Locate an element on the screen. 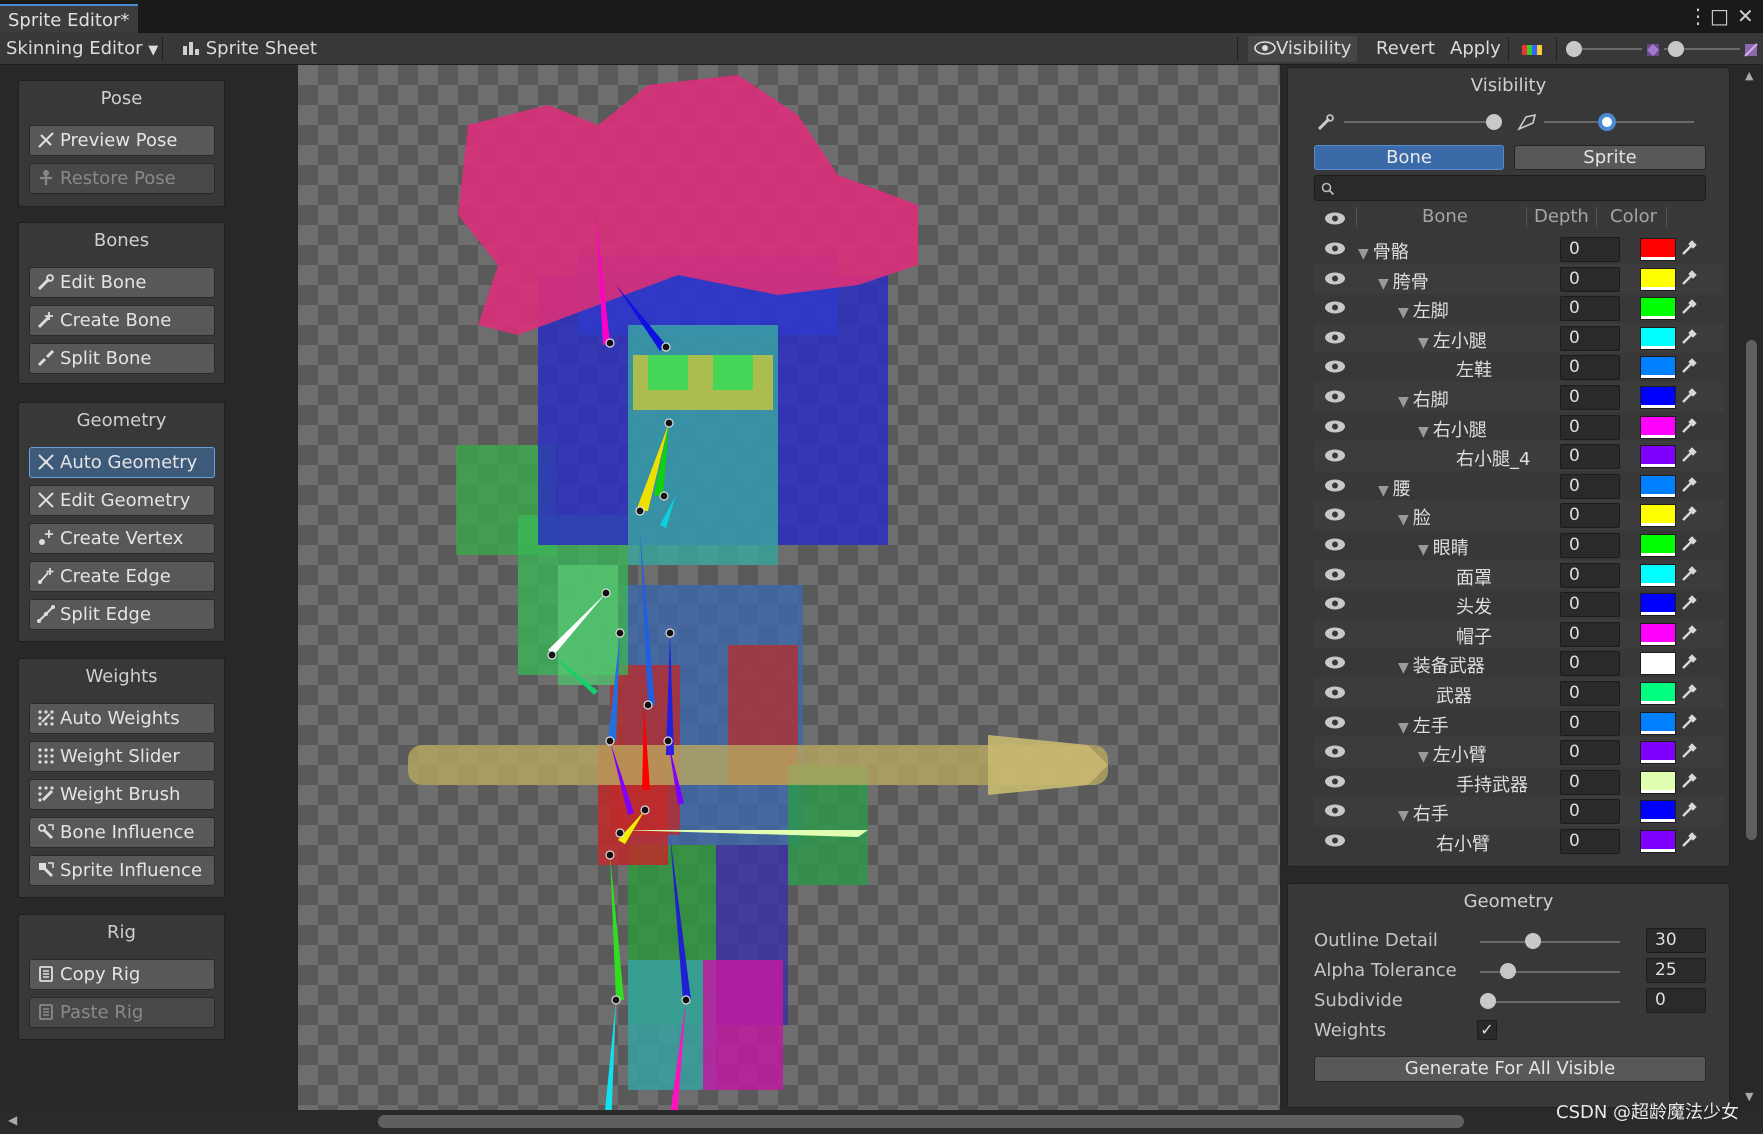  editor-mode-dropdown: Skinning Editor ▼ is located at coordinates (82, 49).